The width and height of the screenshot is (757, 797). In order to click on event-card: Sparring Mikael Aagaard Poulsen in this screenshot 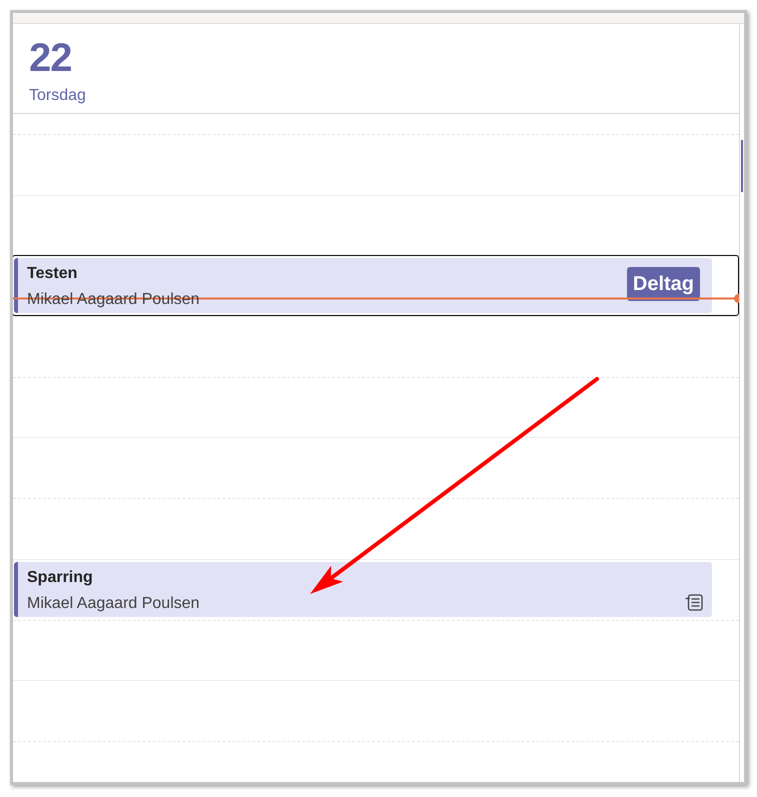, I will do `click(363, 589)`.